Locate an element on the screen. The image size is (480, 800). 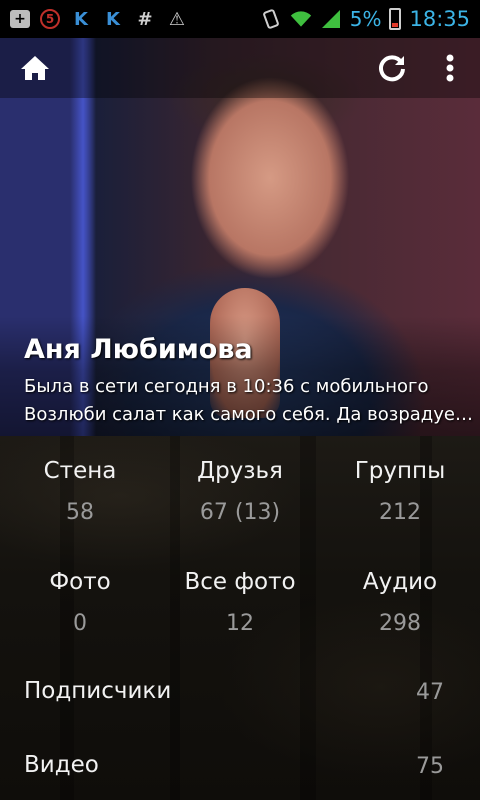
more-vert-icon is located at coordinates (450, 68).